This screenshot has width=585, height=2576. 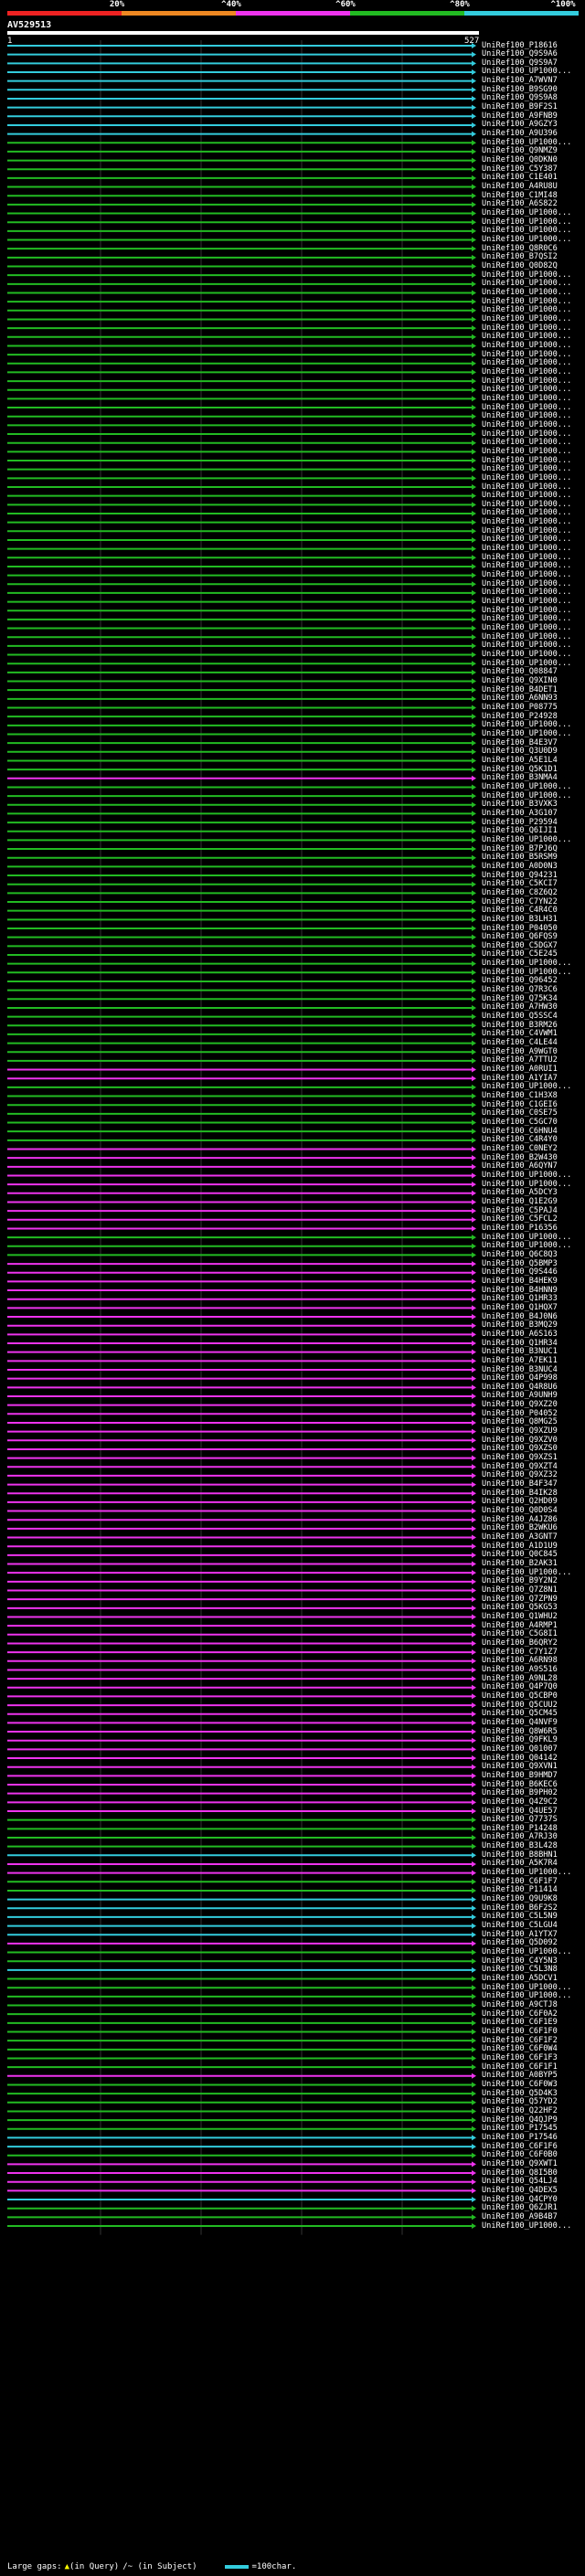 What do you see at coordinates (520, 81) in the screenshot?
I see `hit-label: UniRef100_A7WVN7` at bounding box center [520, 81].